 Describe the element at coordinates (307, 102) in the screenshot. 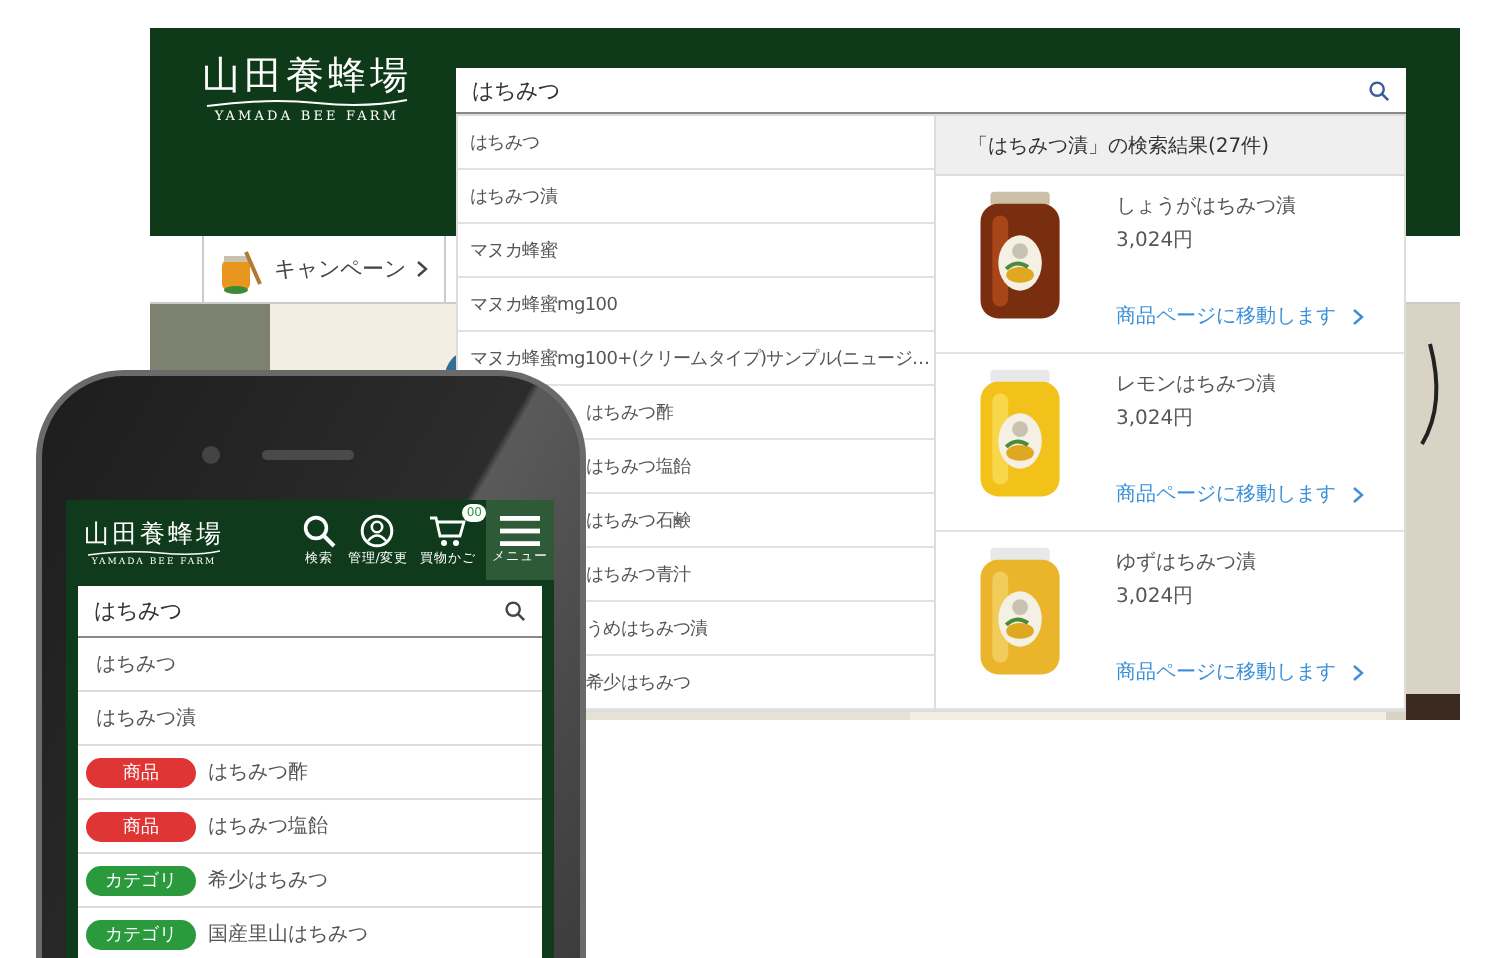

I see `swoosh-icon` at that location.